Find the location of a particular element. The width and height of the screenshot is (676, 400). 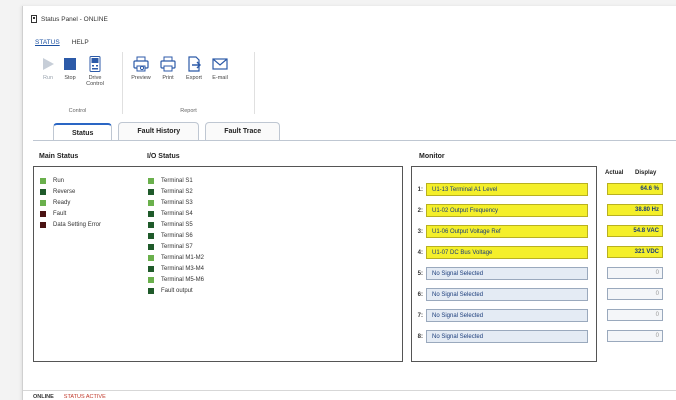

monitor-row-6: 6: No Signal Selected is located at coordinates (500, 294).